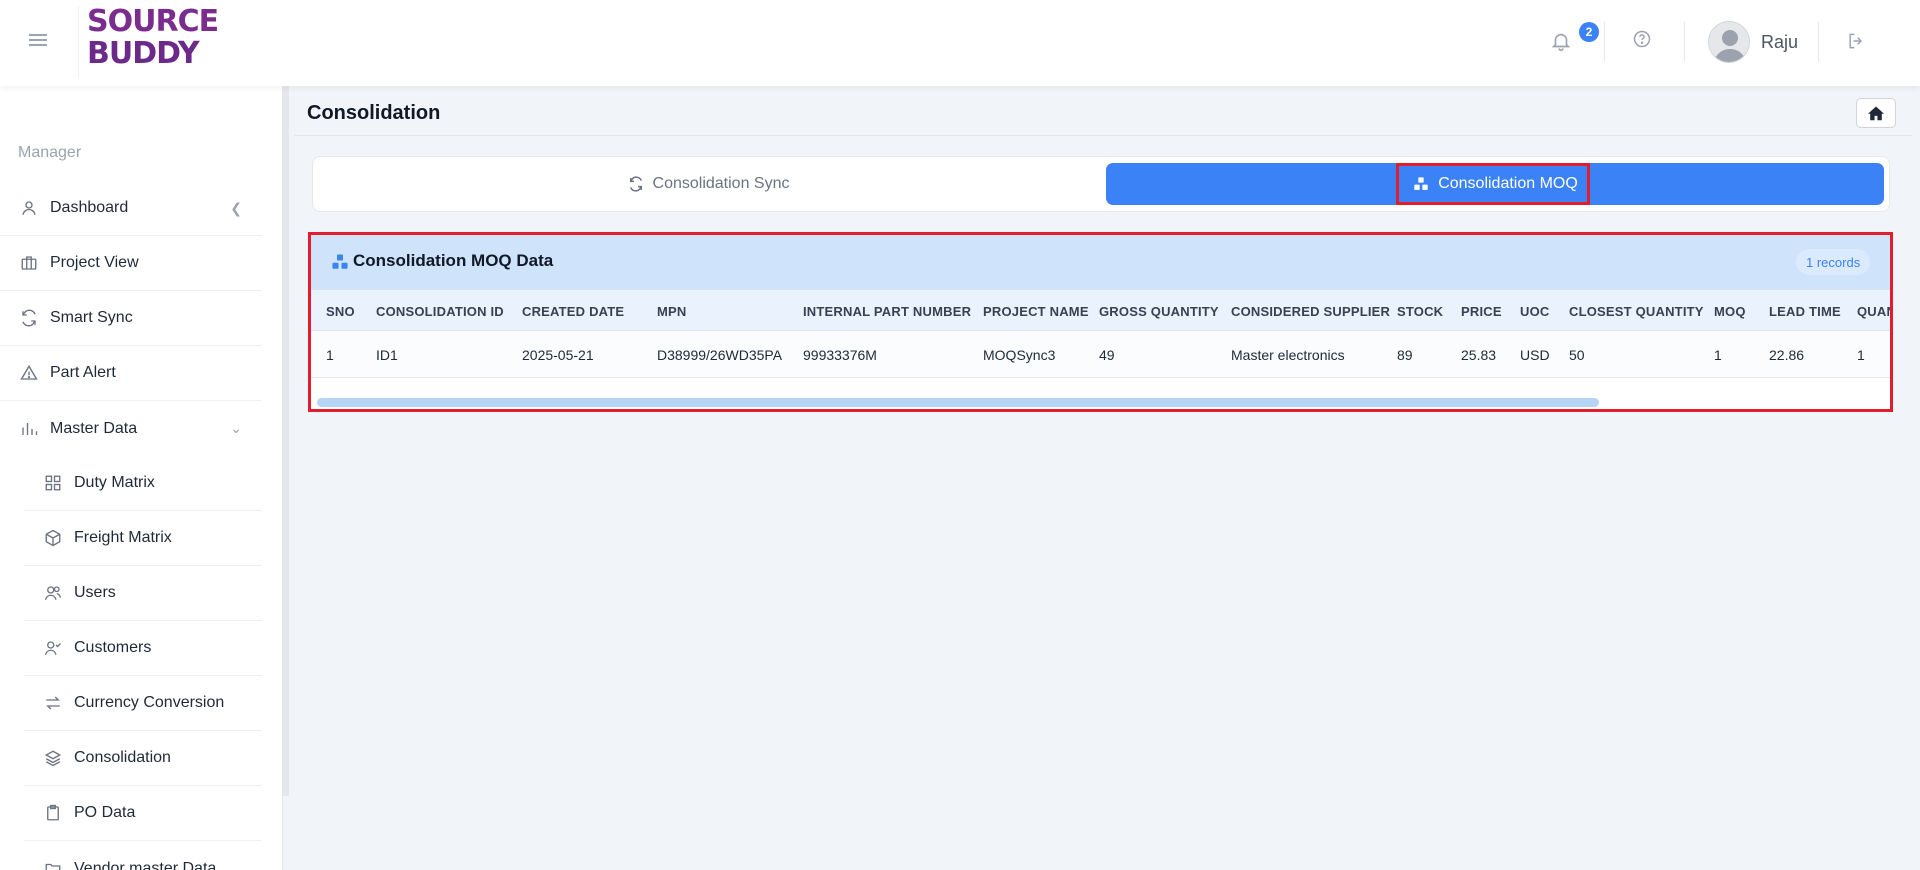  I want to click on column-header: CONSIDERED SUPPLIER, so click(1310, 311).